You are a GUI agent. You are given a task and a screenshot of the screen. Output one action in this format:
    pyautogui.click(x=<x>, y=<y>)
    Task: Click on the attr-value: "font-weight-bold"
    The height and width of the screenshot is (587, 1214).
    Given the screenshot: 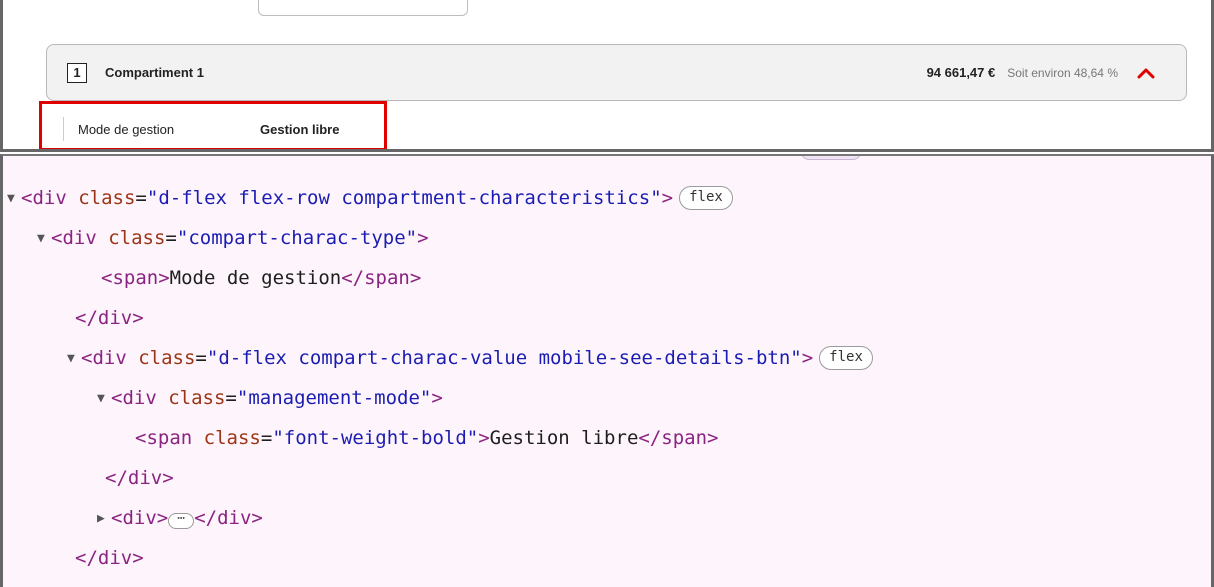 What is the action you would take?
    pyautogui.click(x=375, y=438)
    